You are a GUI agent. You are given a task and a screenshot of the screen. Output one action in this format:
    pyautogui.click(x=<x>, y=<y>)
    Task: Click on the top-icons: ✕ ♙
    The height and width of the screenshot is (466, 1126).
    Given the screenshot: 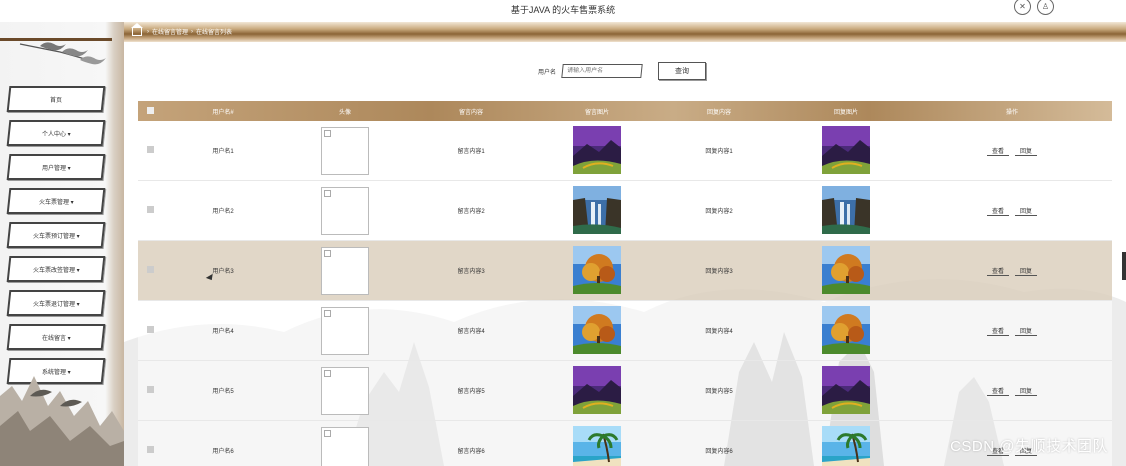 What is the action you would take?
    pyautogui.click(x=1034, y=7)
    